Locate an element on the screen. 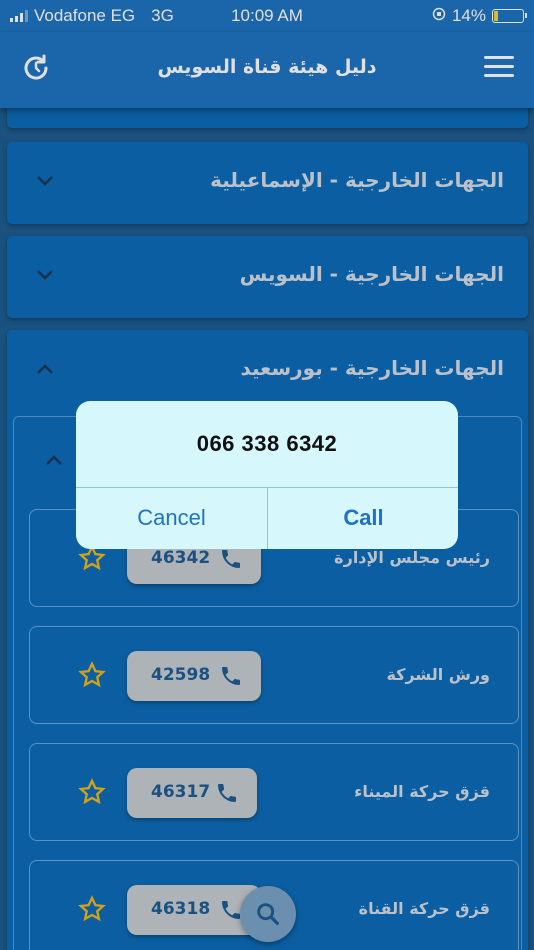  page-title: دليل هيئة قناة السويس is located at coordinates (267, 67).